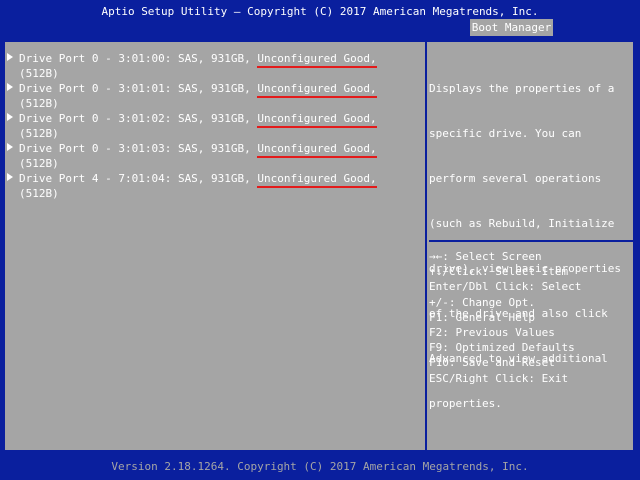 Image resolution: width=640 pixels, height=480 pixels. Describe the element at coordinates (485, 256) in the screenshot. I see `key-select-screen: →←: Select Screen` at that location.